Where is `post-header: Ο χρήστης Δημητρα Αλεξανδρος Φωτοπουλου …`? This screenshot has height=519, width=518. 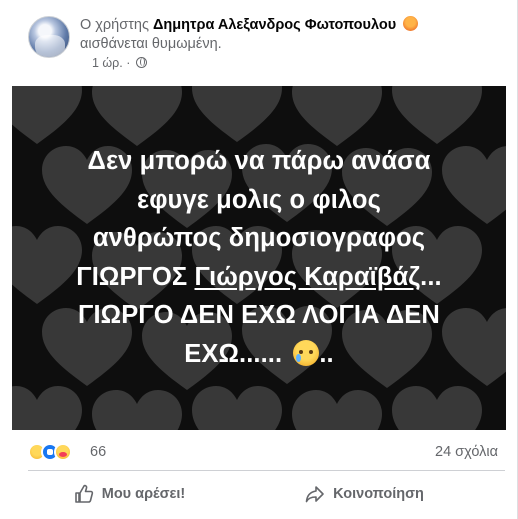
post-header: Ο χρήστης Δημητρα Αλεξανδρος Φωτοπουλου … is located at coordinates (258, 44).